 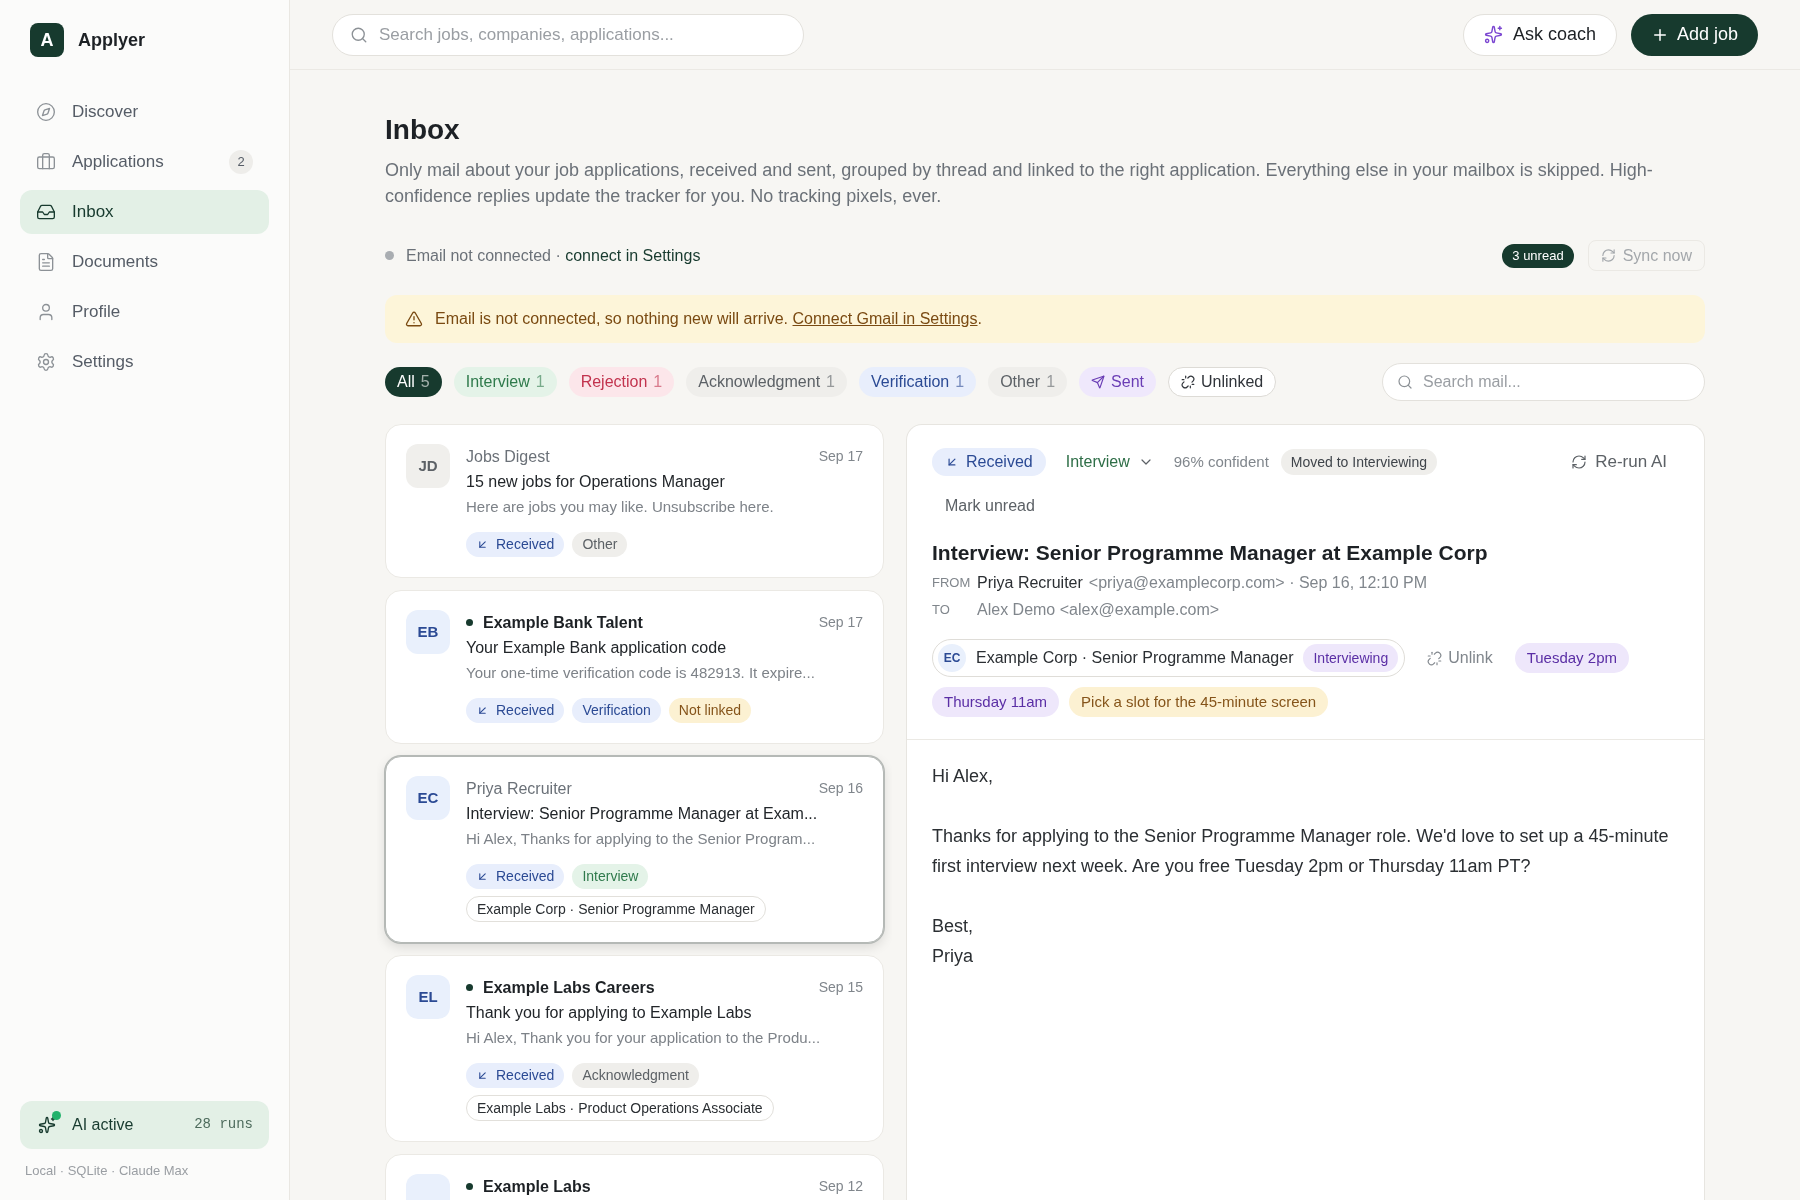 I want to click on app-logo: A, so click(x=47, y=40).